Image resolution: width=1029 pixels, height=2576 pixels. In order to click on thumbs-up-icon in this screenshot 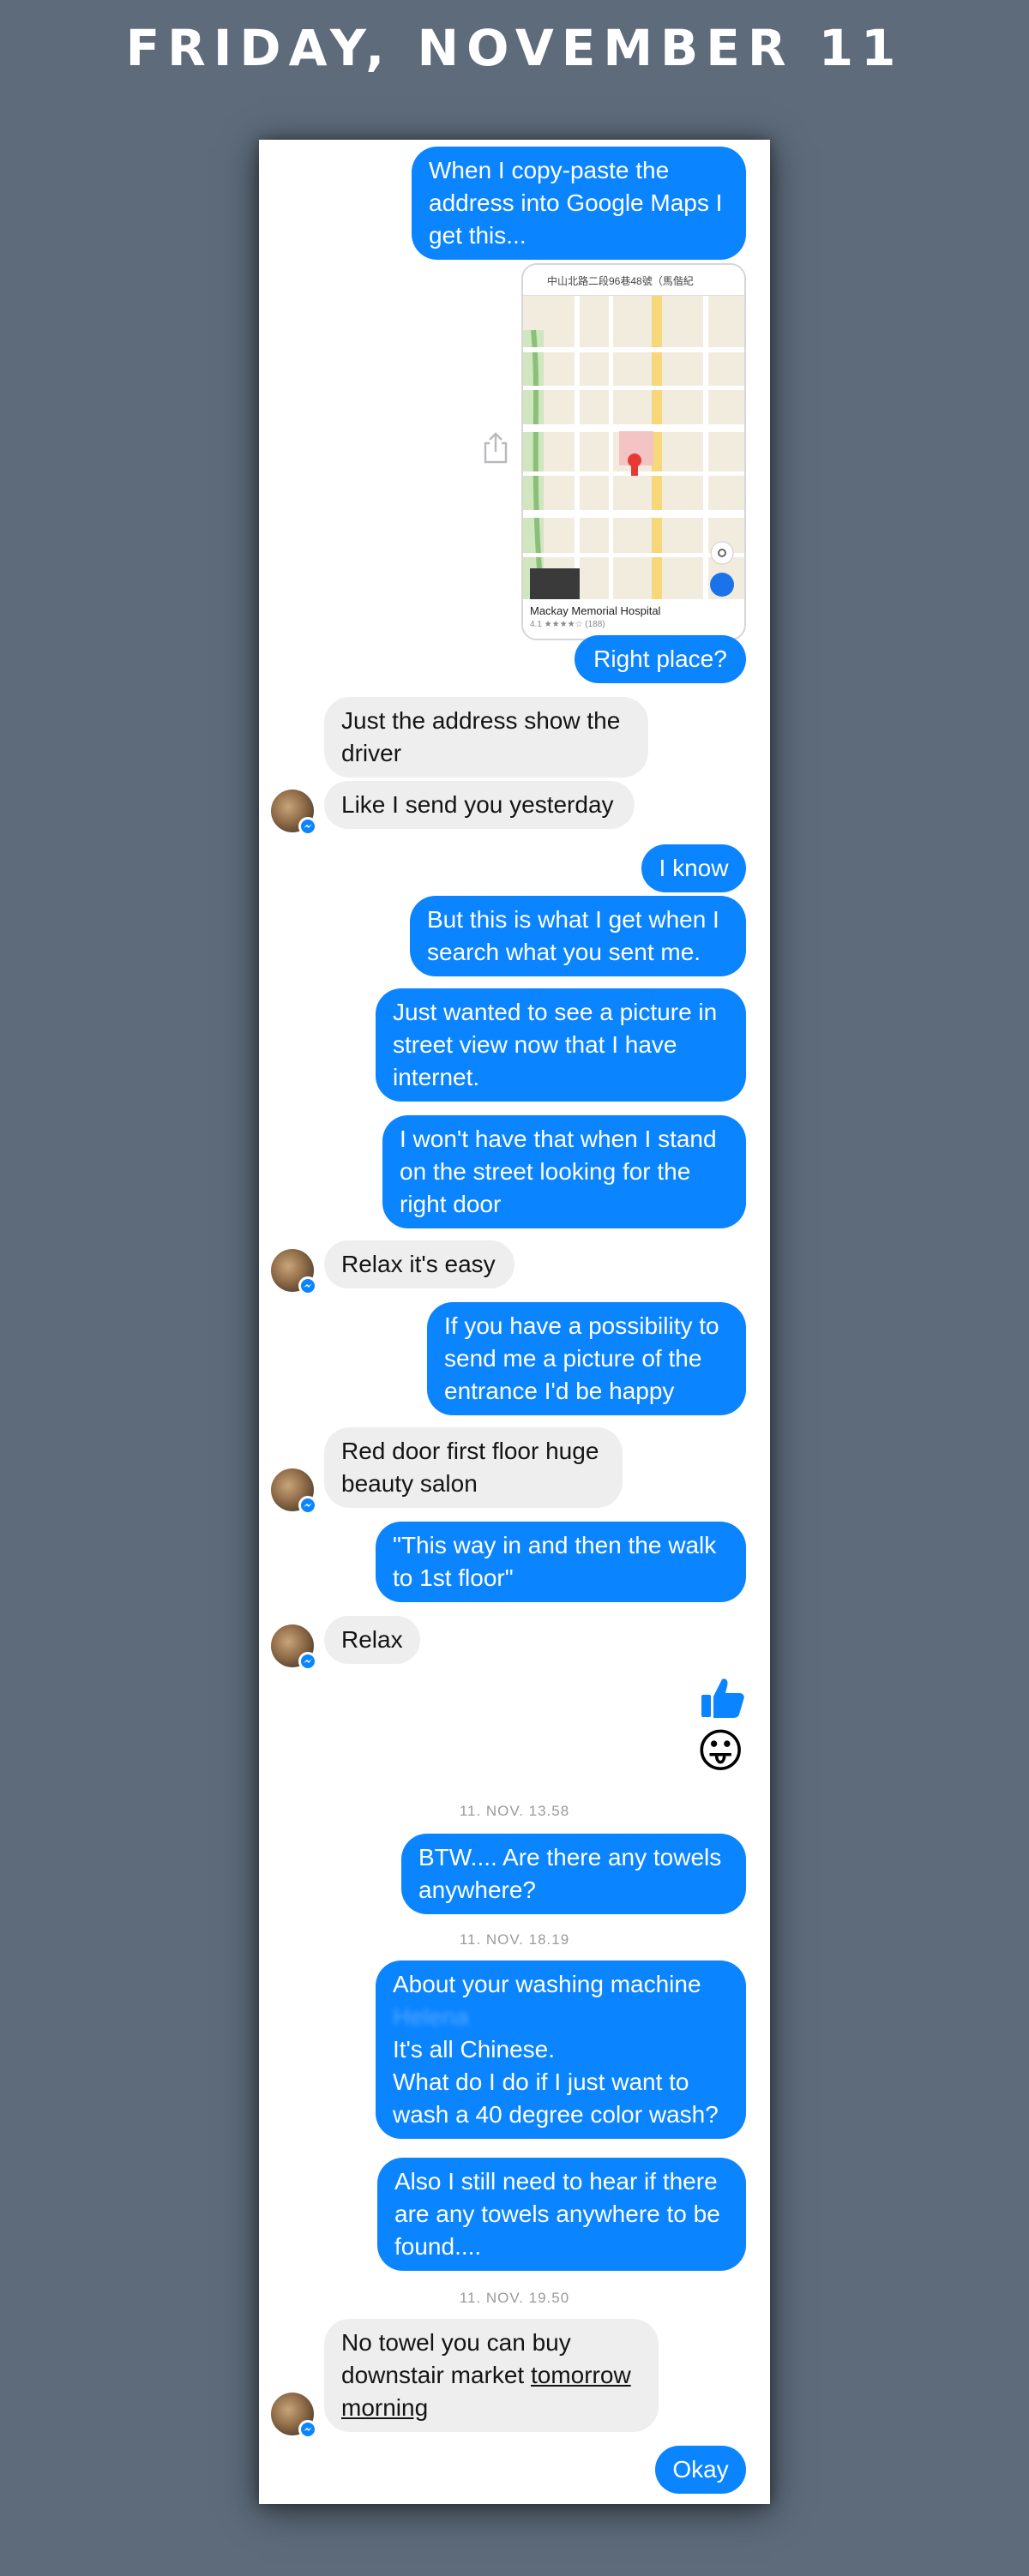, I will do `click(723, 1697)`.